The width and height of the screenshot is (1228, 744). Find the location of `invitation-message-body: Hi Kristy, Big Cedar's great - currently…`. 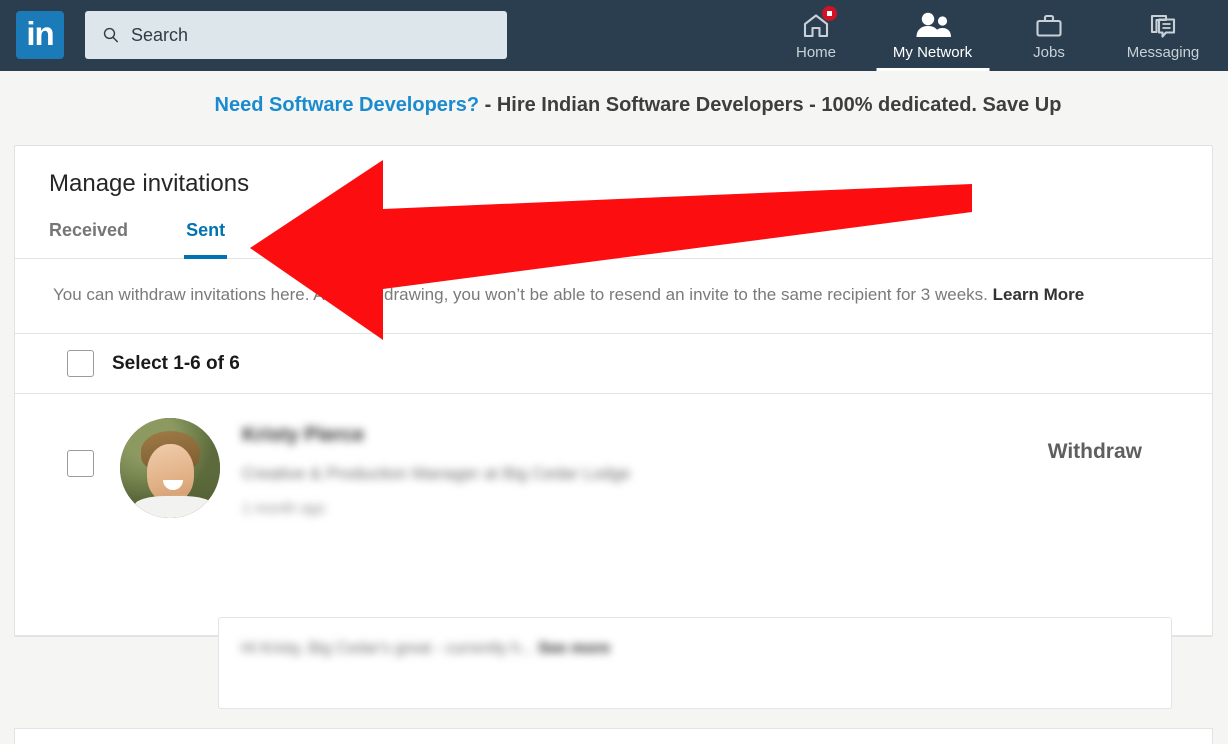

invitation-message-body: Hi Kristy, Big Cedar's great - currently… is located at coordinates (387, 648).